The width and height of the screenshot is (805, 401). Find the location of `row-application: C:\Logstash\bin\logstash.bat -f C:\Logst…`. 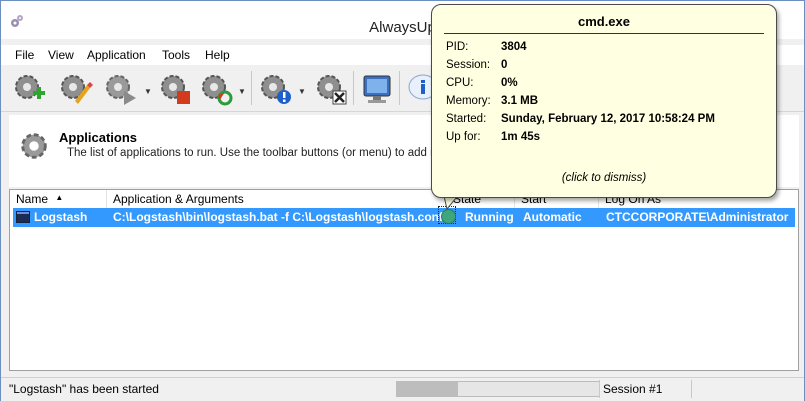

row-application: C:\Logstash\bin\logstash.bat -f C:\Logst… is located at coordinates (278, 217).